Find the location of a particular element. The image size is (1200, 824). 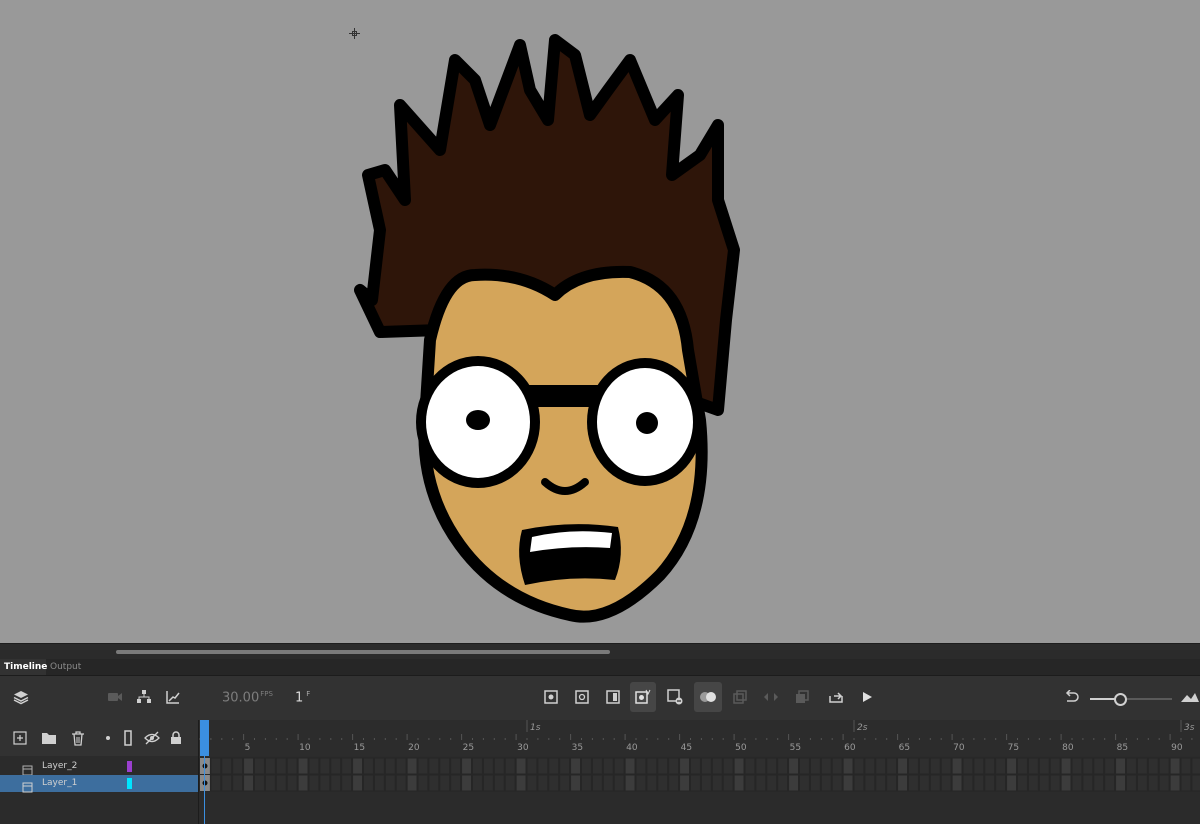

outline-icon is located at coordinates (128, 738).